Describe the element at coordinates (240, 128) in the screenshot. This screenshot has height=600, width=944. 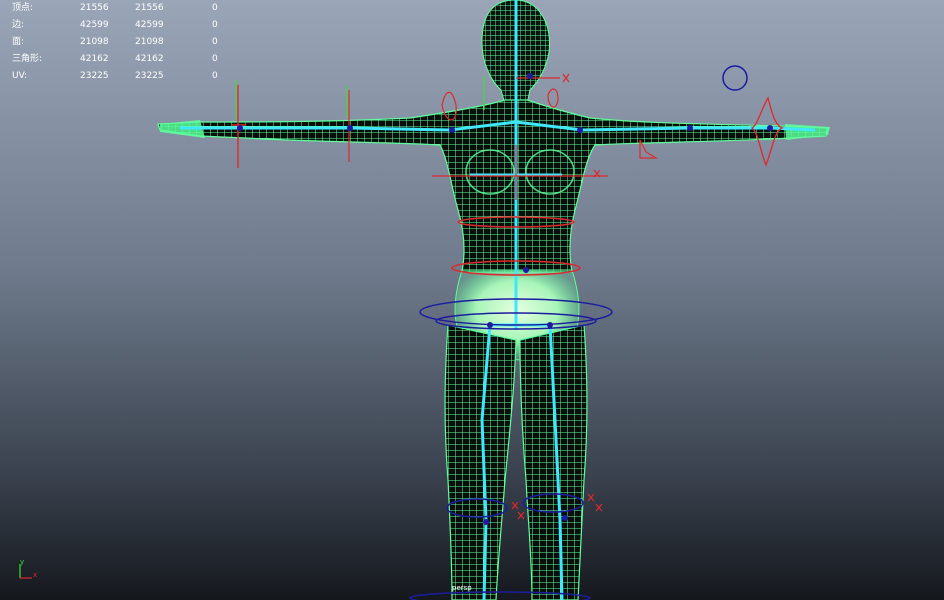
I see `joint-left-wrist` at that location.